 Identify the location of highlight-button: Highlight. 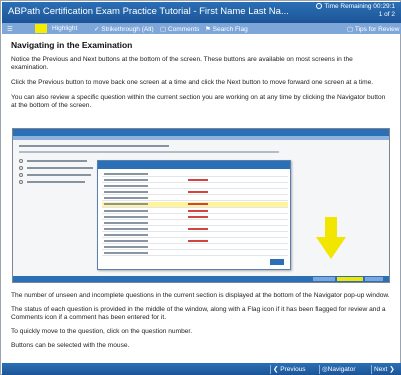
(64, 28).